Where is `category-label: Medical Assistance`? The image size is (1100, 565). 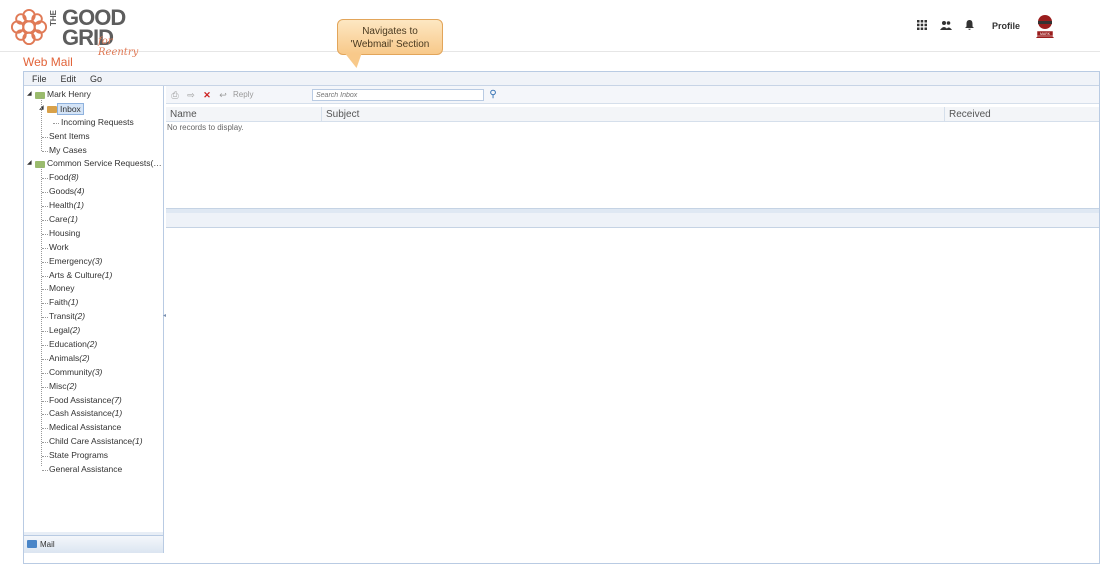 category-label: Medical Assistance is located at coordinates (85, 427).